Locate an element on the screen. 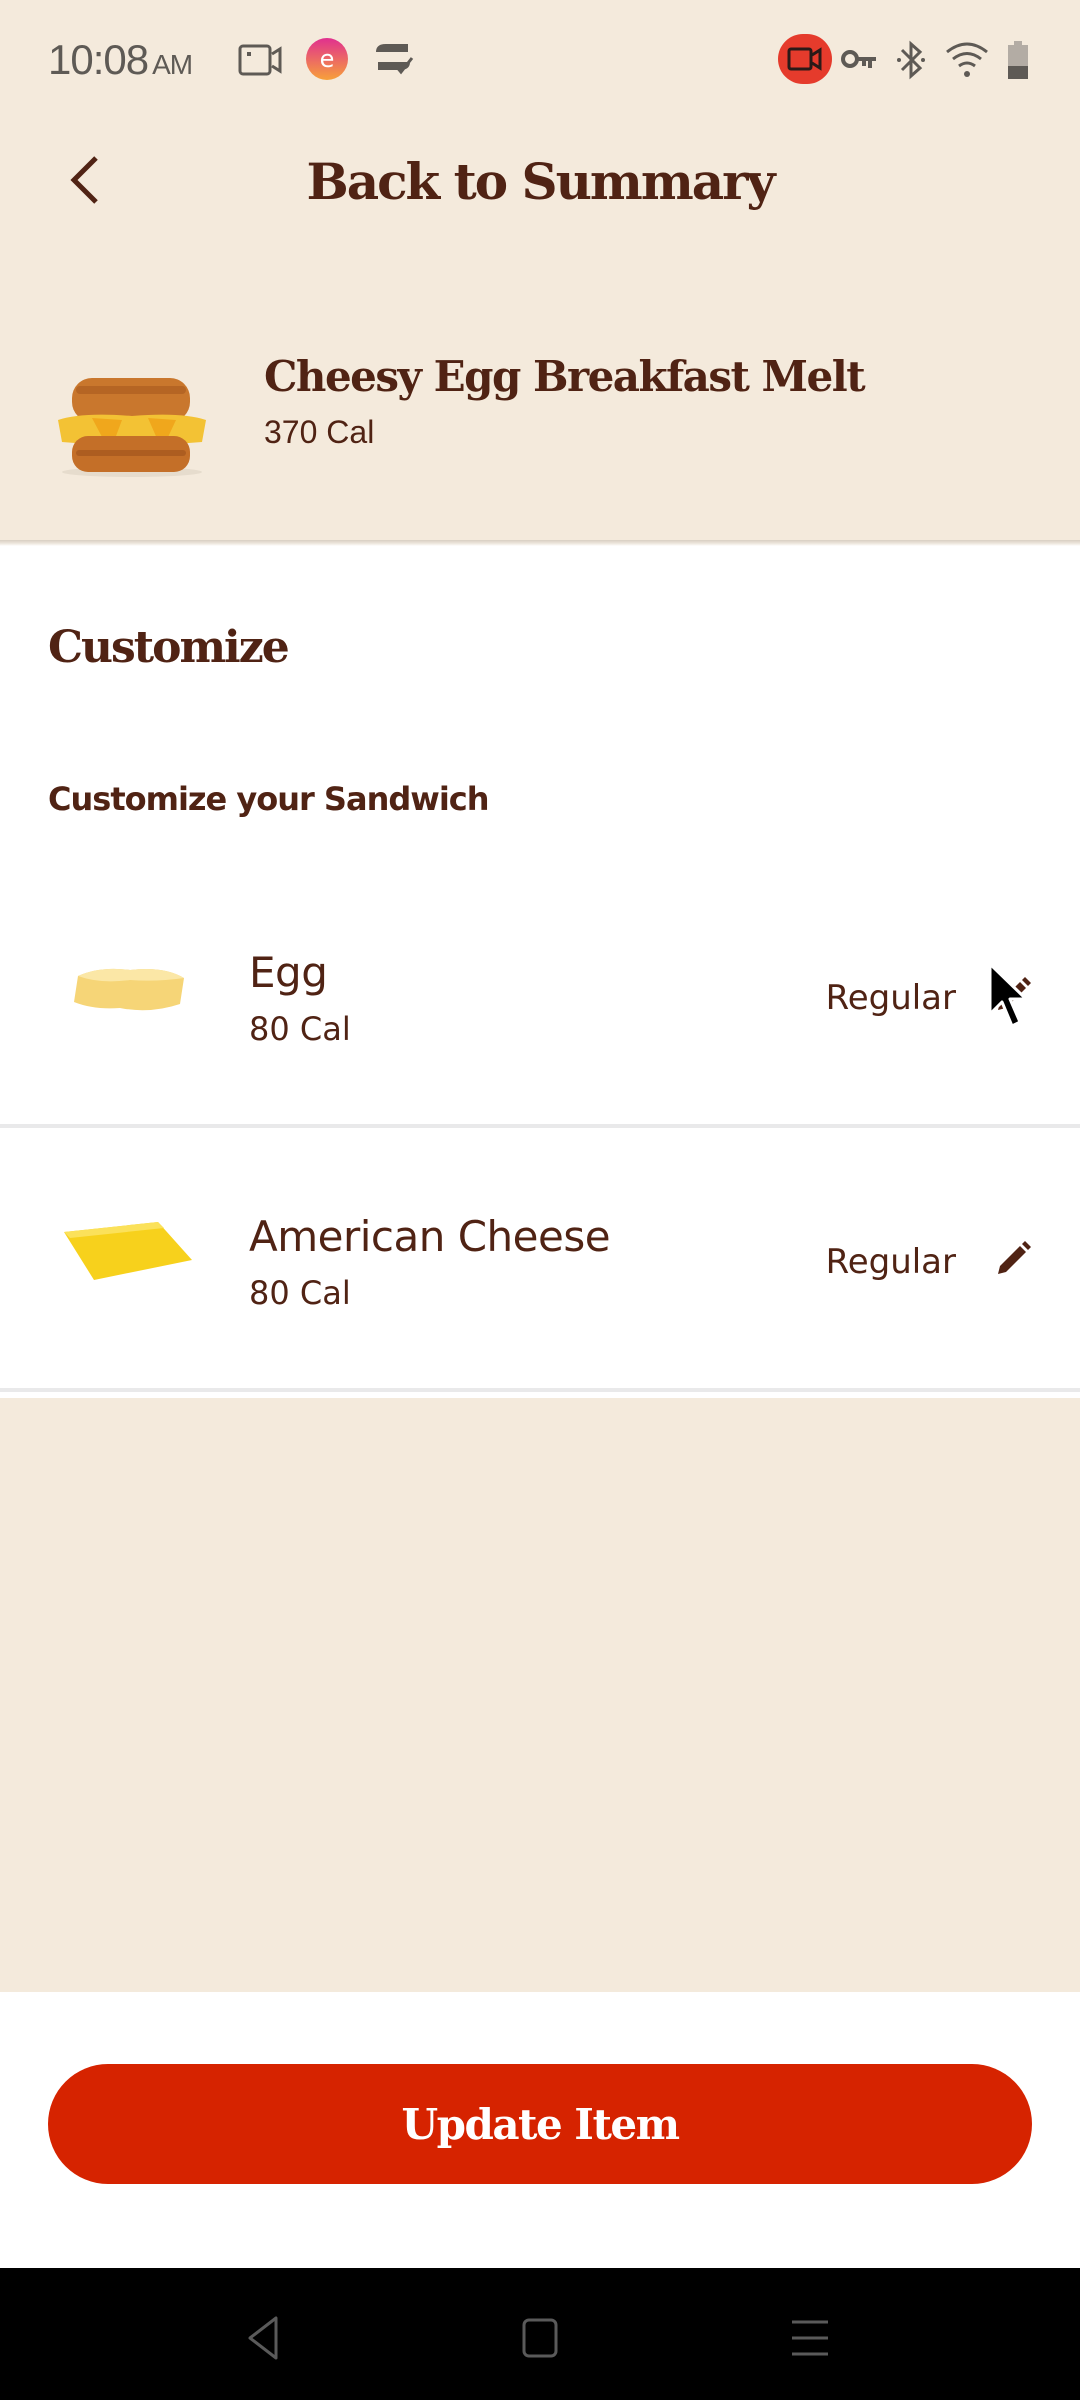 This screenshot has width=1080, height=2400. edit-egg-button is located at coordinates (1012, 996).